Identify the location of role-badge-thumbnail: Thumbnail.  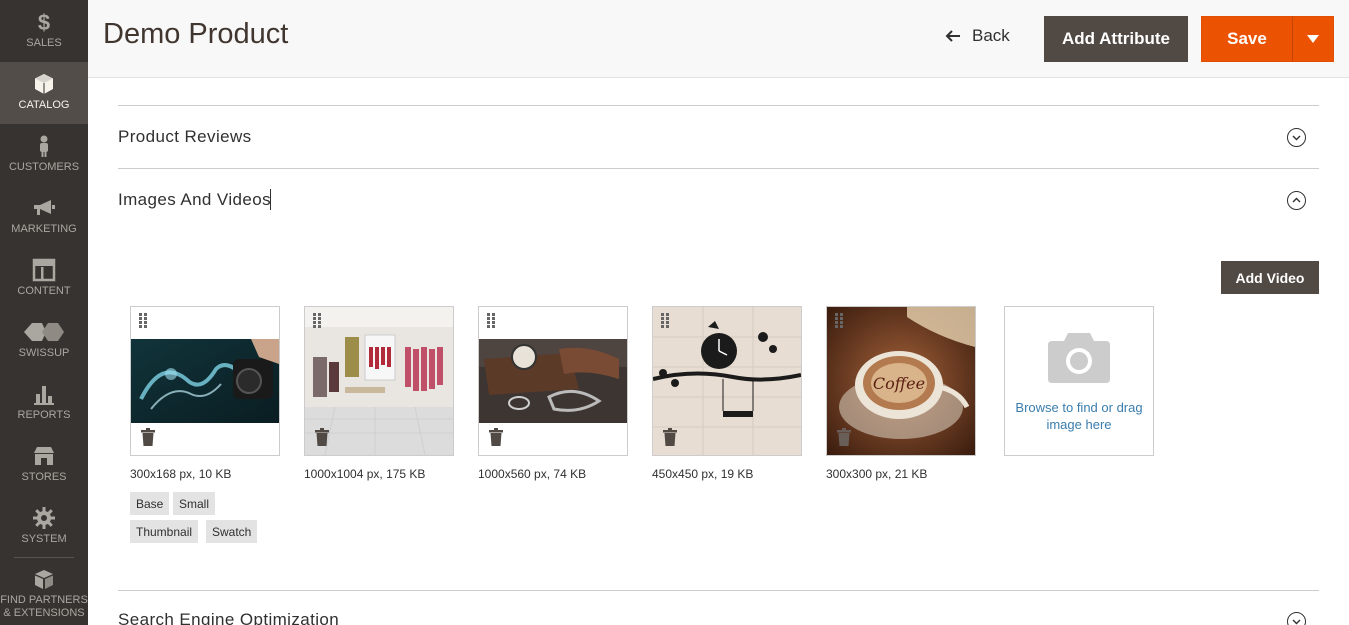
(164, 531).